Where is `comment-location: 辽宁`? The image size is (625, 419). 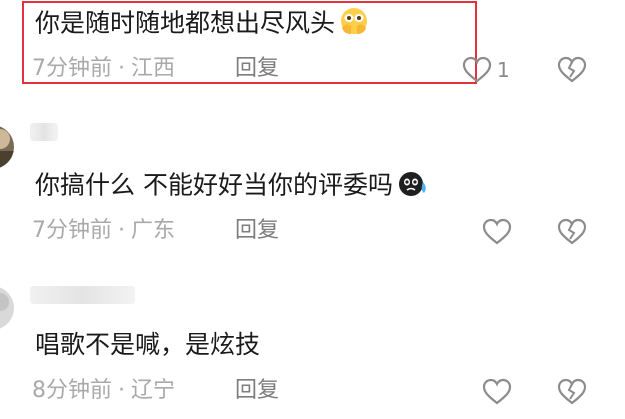
comment-location: 辽宁 is located at coordinates (153, 390).